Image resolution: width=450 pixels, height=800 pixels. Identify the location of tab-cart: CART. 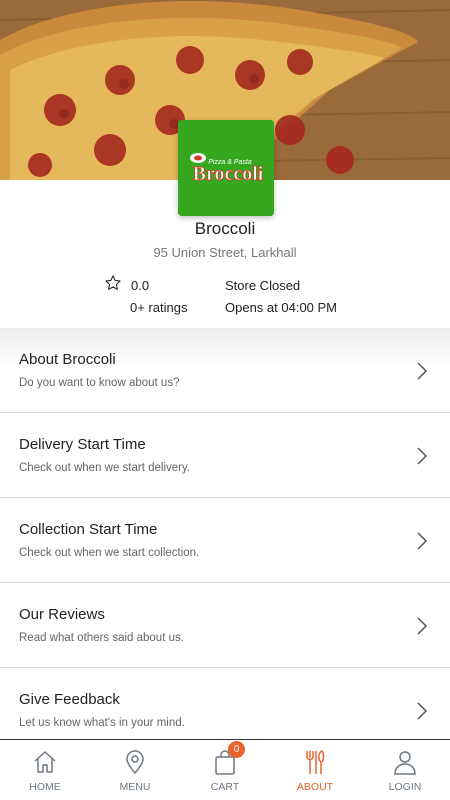
(225, 770).